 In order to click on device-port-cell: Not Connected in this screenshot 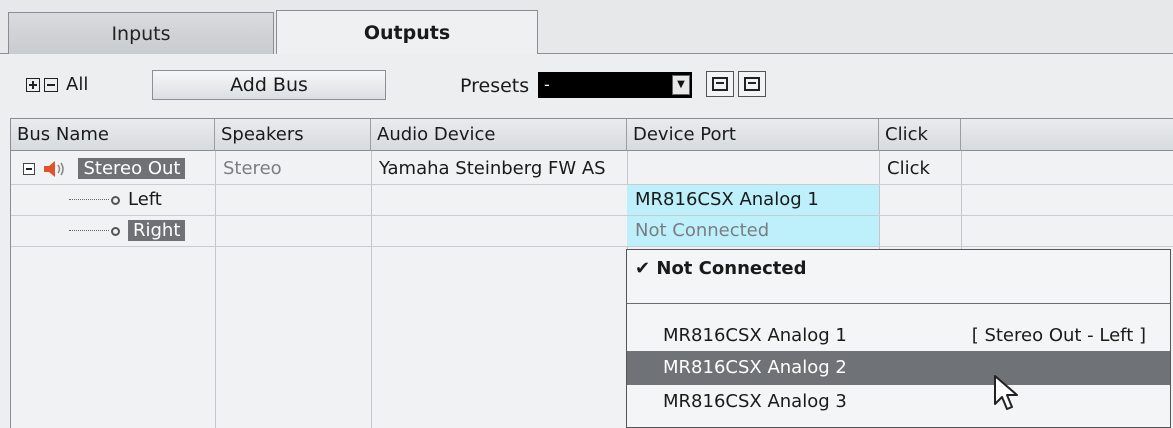, I will do `click(753, 231)`.